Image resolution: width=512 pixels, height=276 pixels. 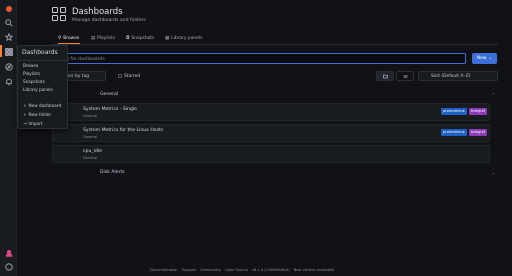 What do you see at coordinates (97, 12) in the screenshot?
I see `page-title: Dashboards` at bounding box center [97, 12].